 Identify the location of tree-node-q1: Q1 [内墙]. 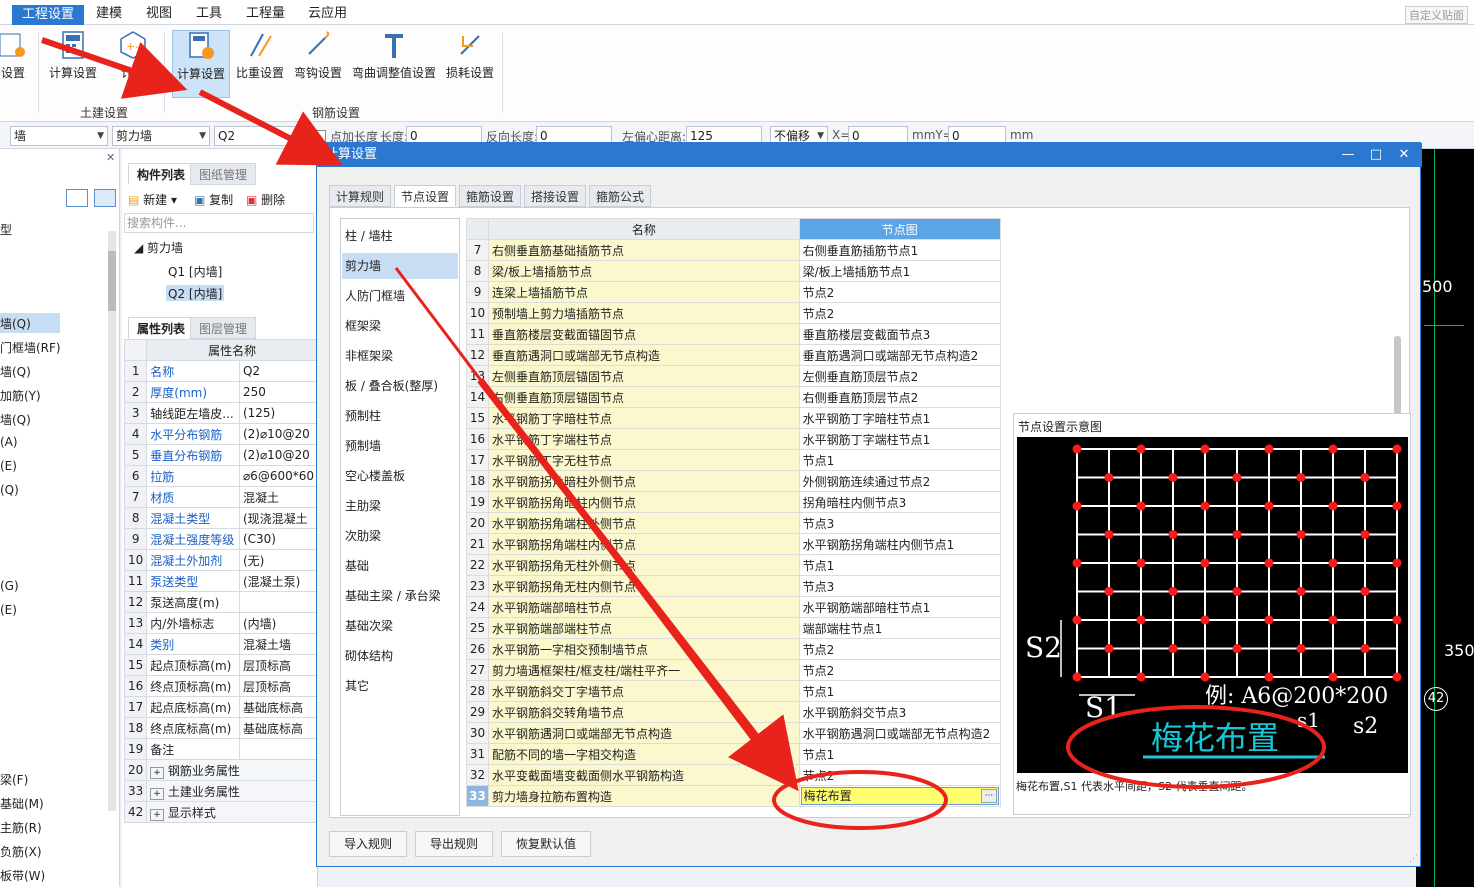
(195, 271).